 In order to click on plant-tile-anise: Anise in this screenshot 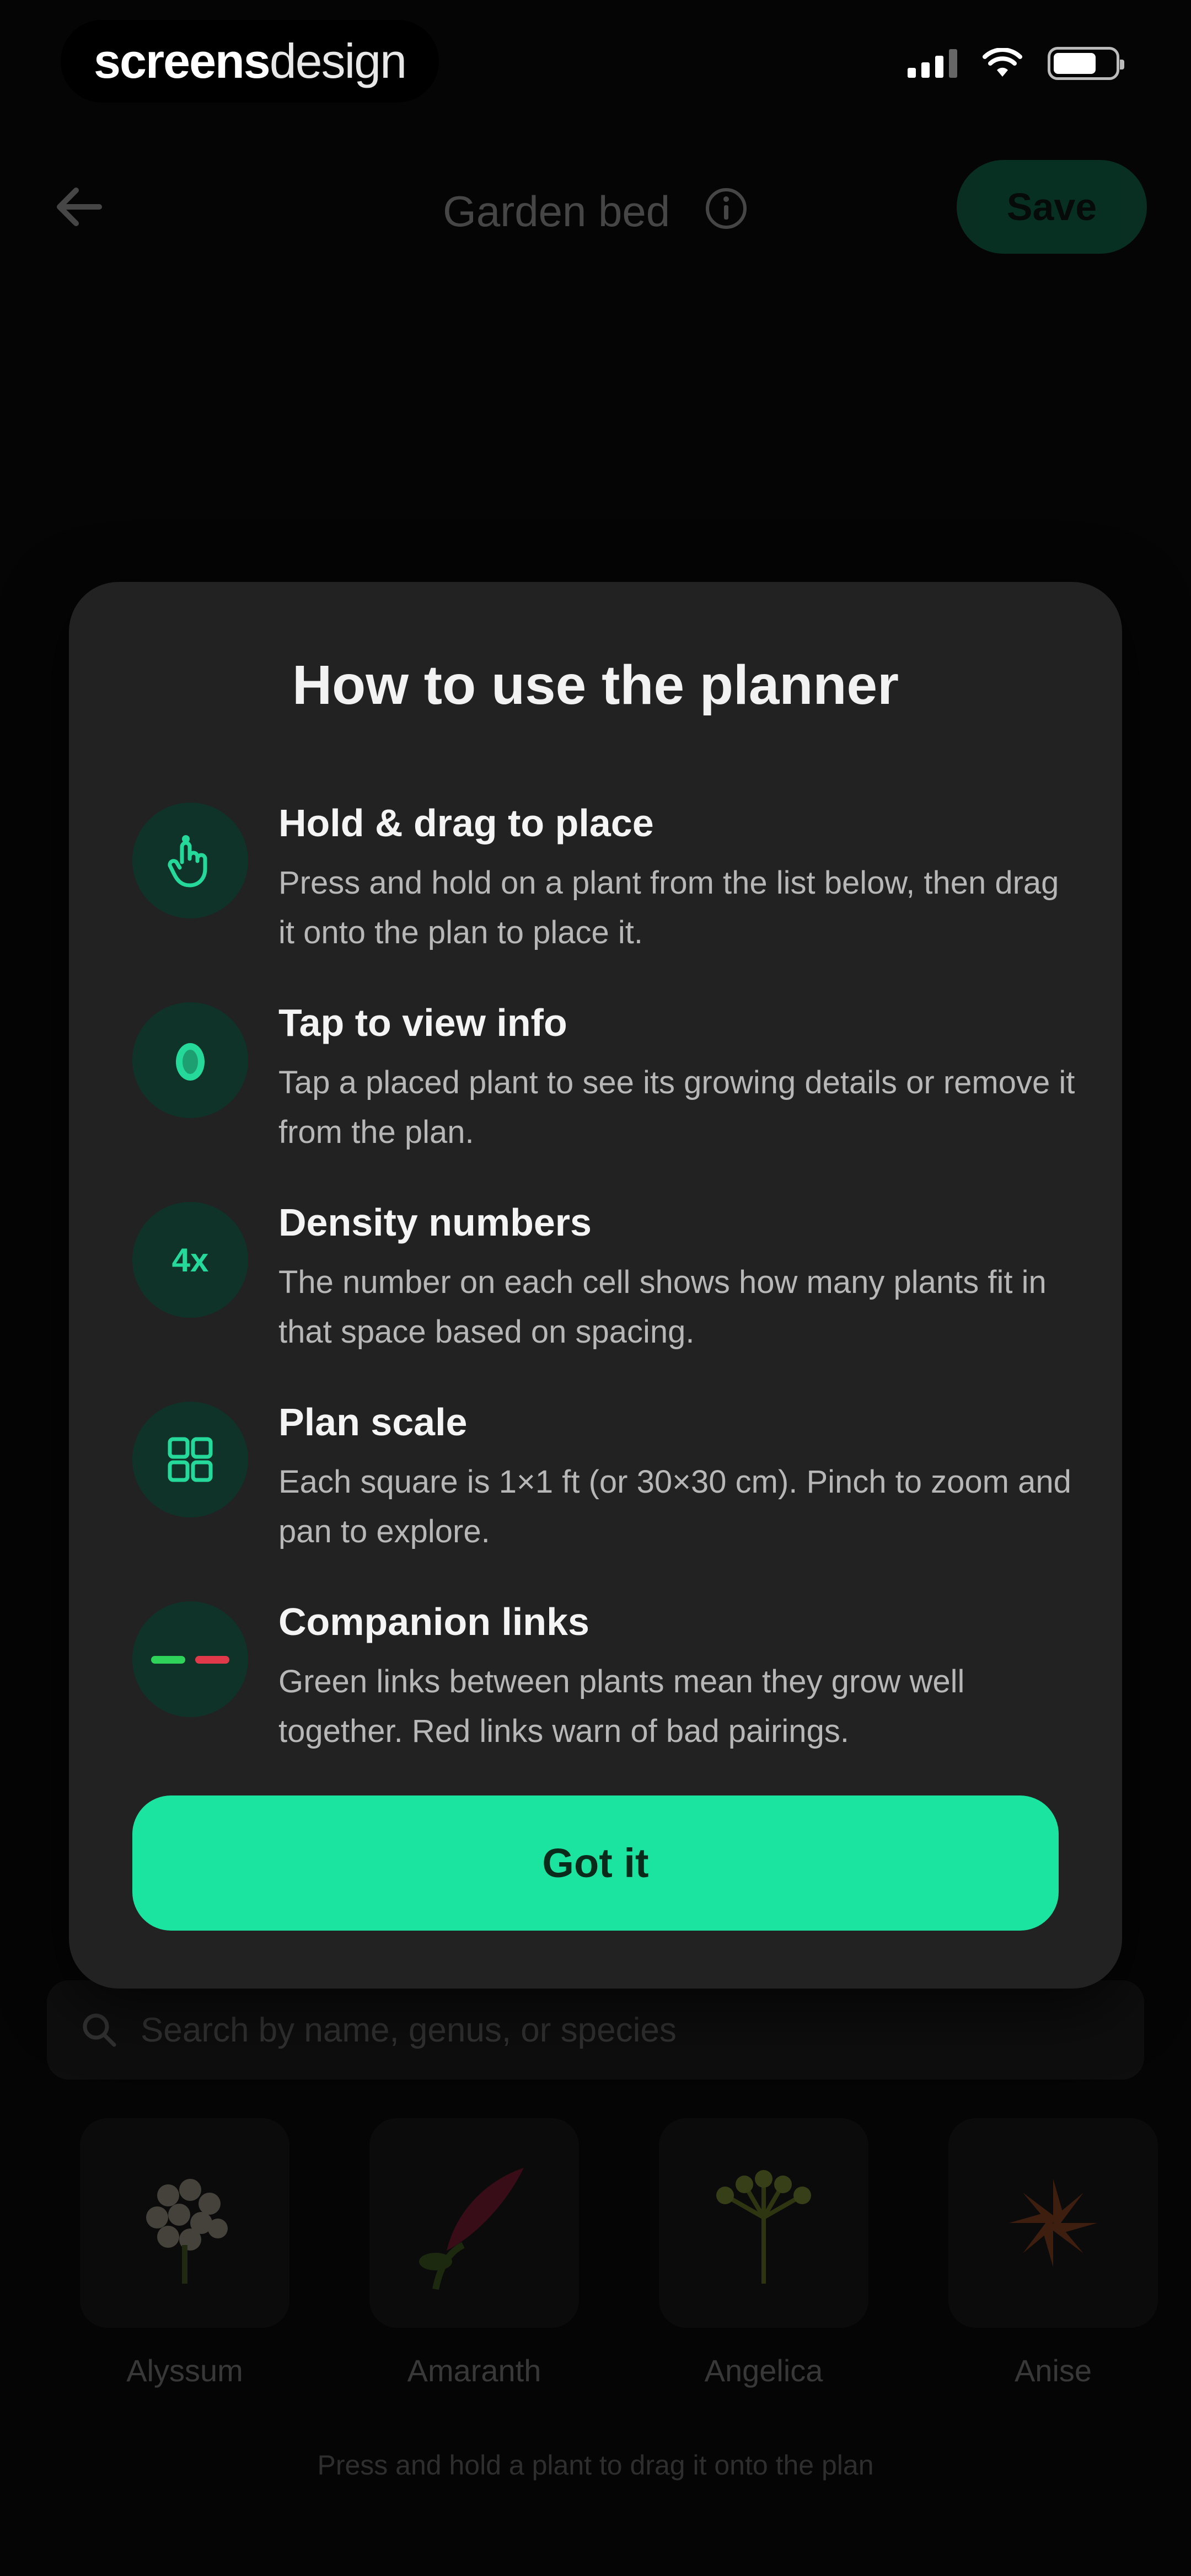, I will do `click(1053, 2253)`.